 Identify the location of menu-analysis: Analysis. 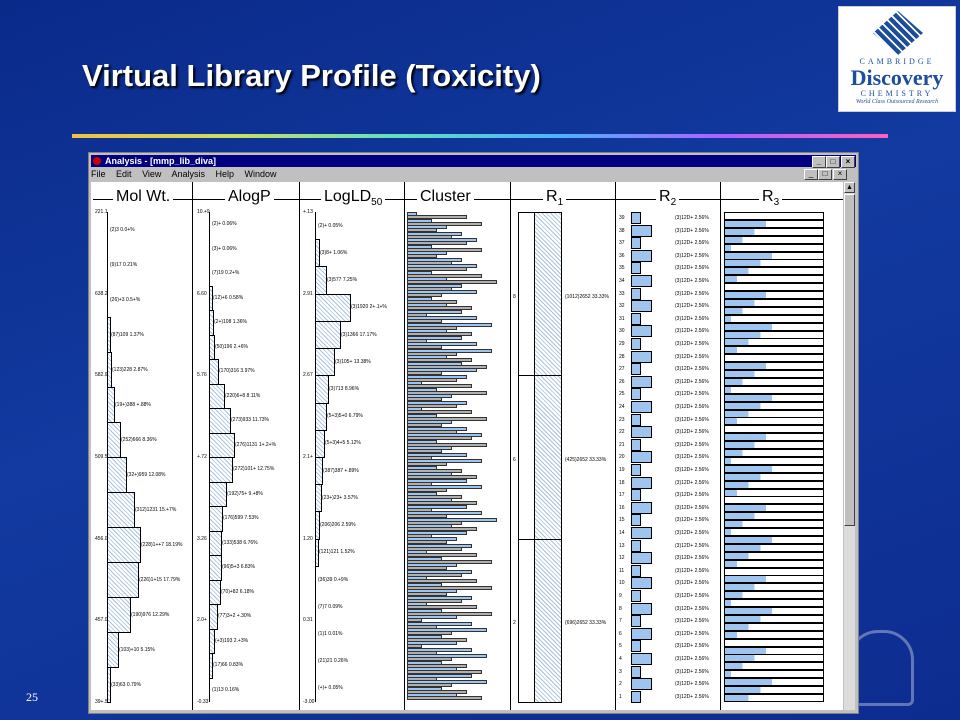
(188, 174).